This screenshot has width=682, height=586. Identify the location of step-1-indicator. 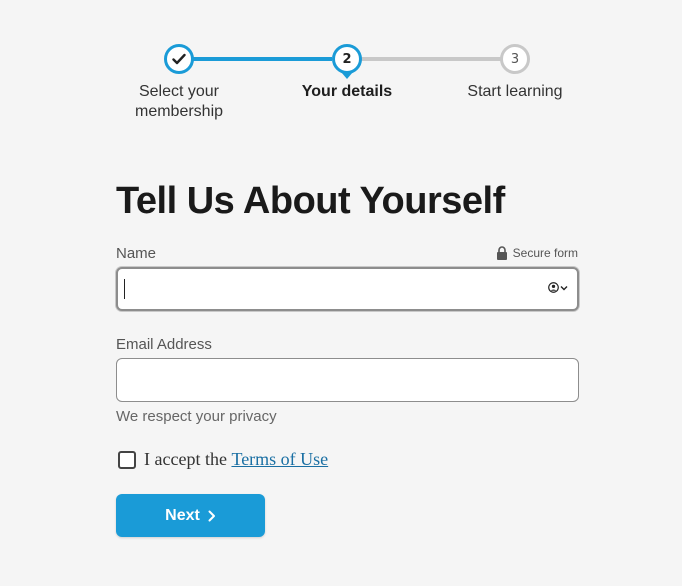
(179, 59).